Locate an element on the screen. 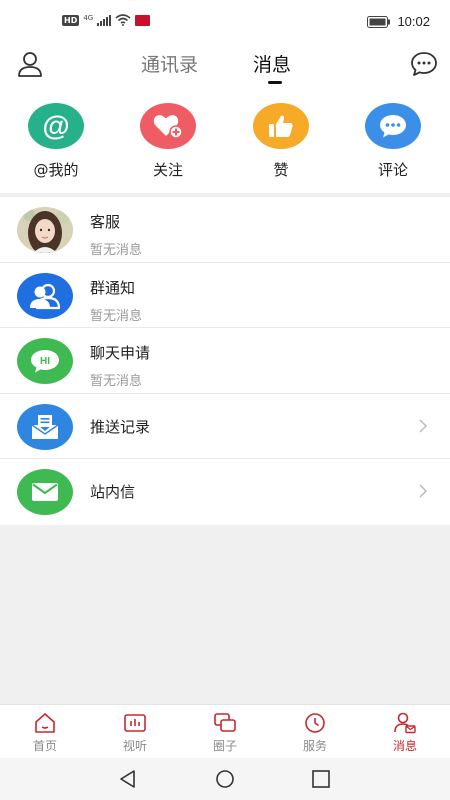  list-item-chat-request: HI 聊天申请 暂无消息 is located at coordinates (225, 361).